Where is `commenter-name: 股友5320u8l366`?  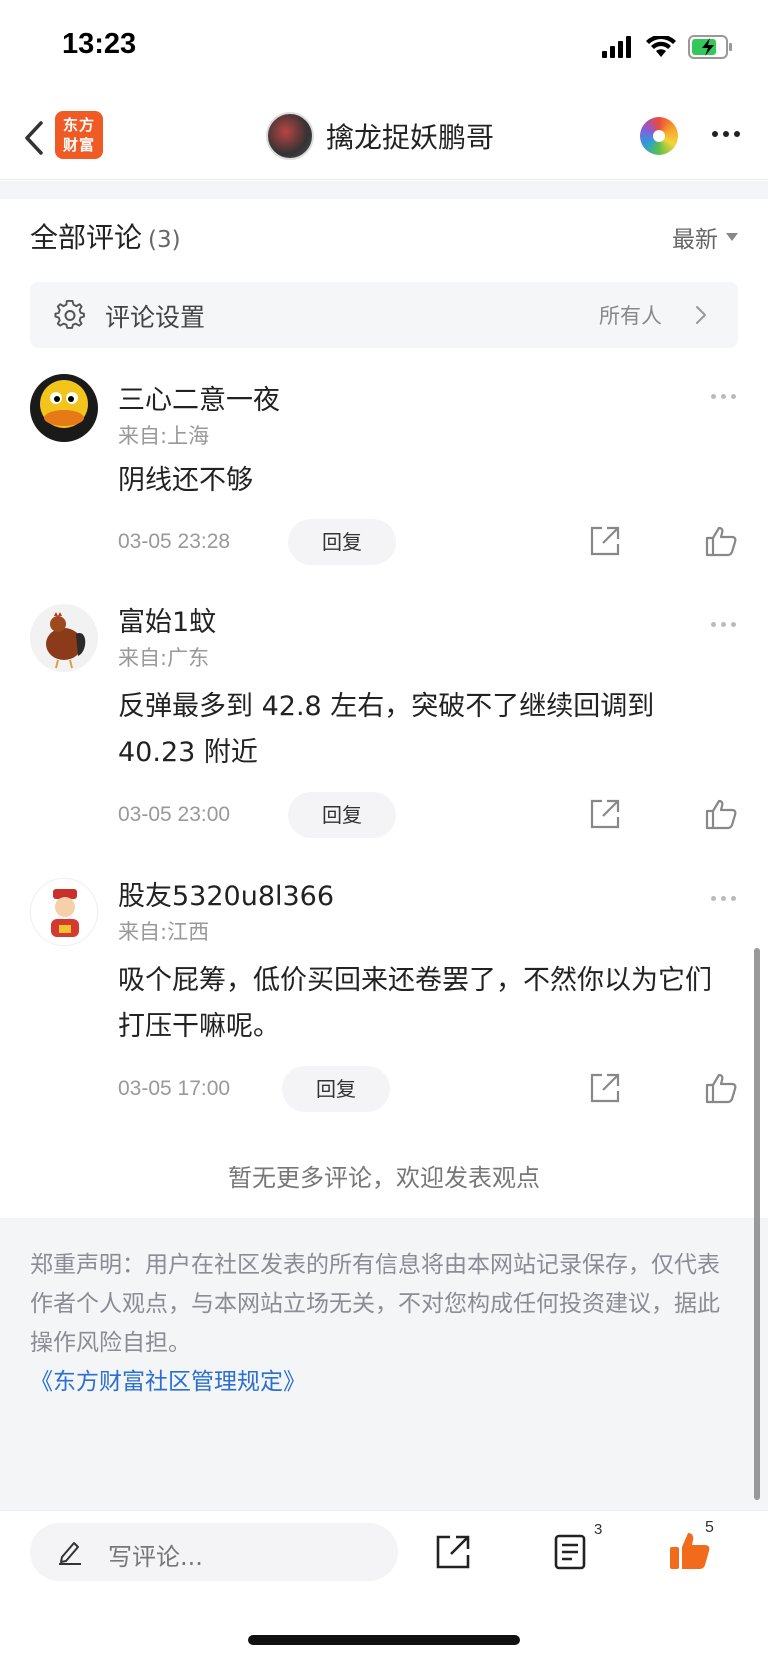 commenter-name: 股友5320u8l366 is located at coordinates (226, 893).